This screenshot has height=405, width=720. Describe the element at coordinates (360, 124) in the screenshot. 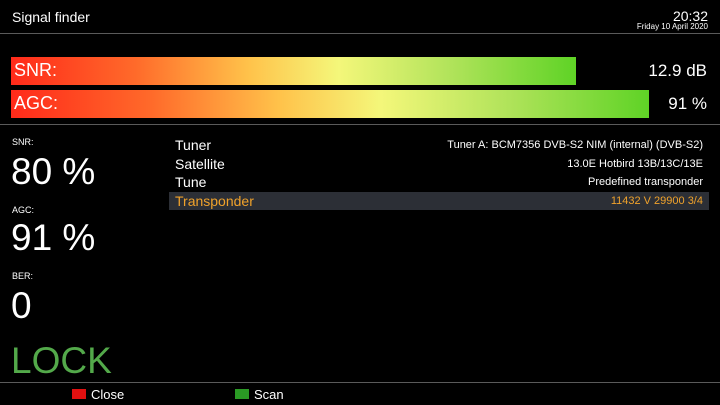

I see `bars-divider` at that location.